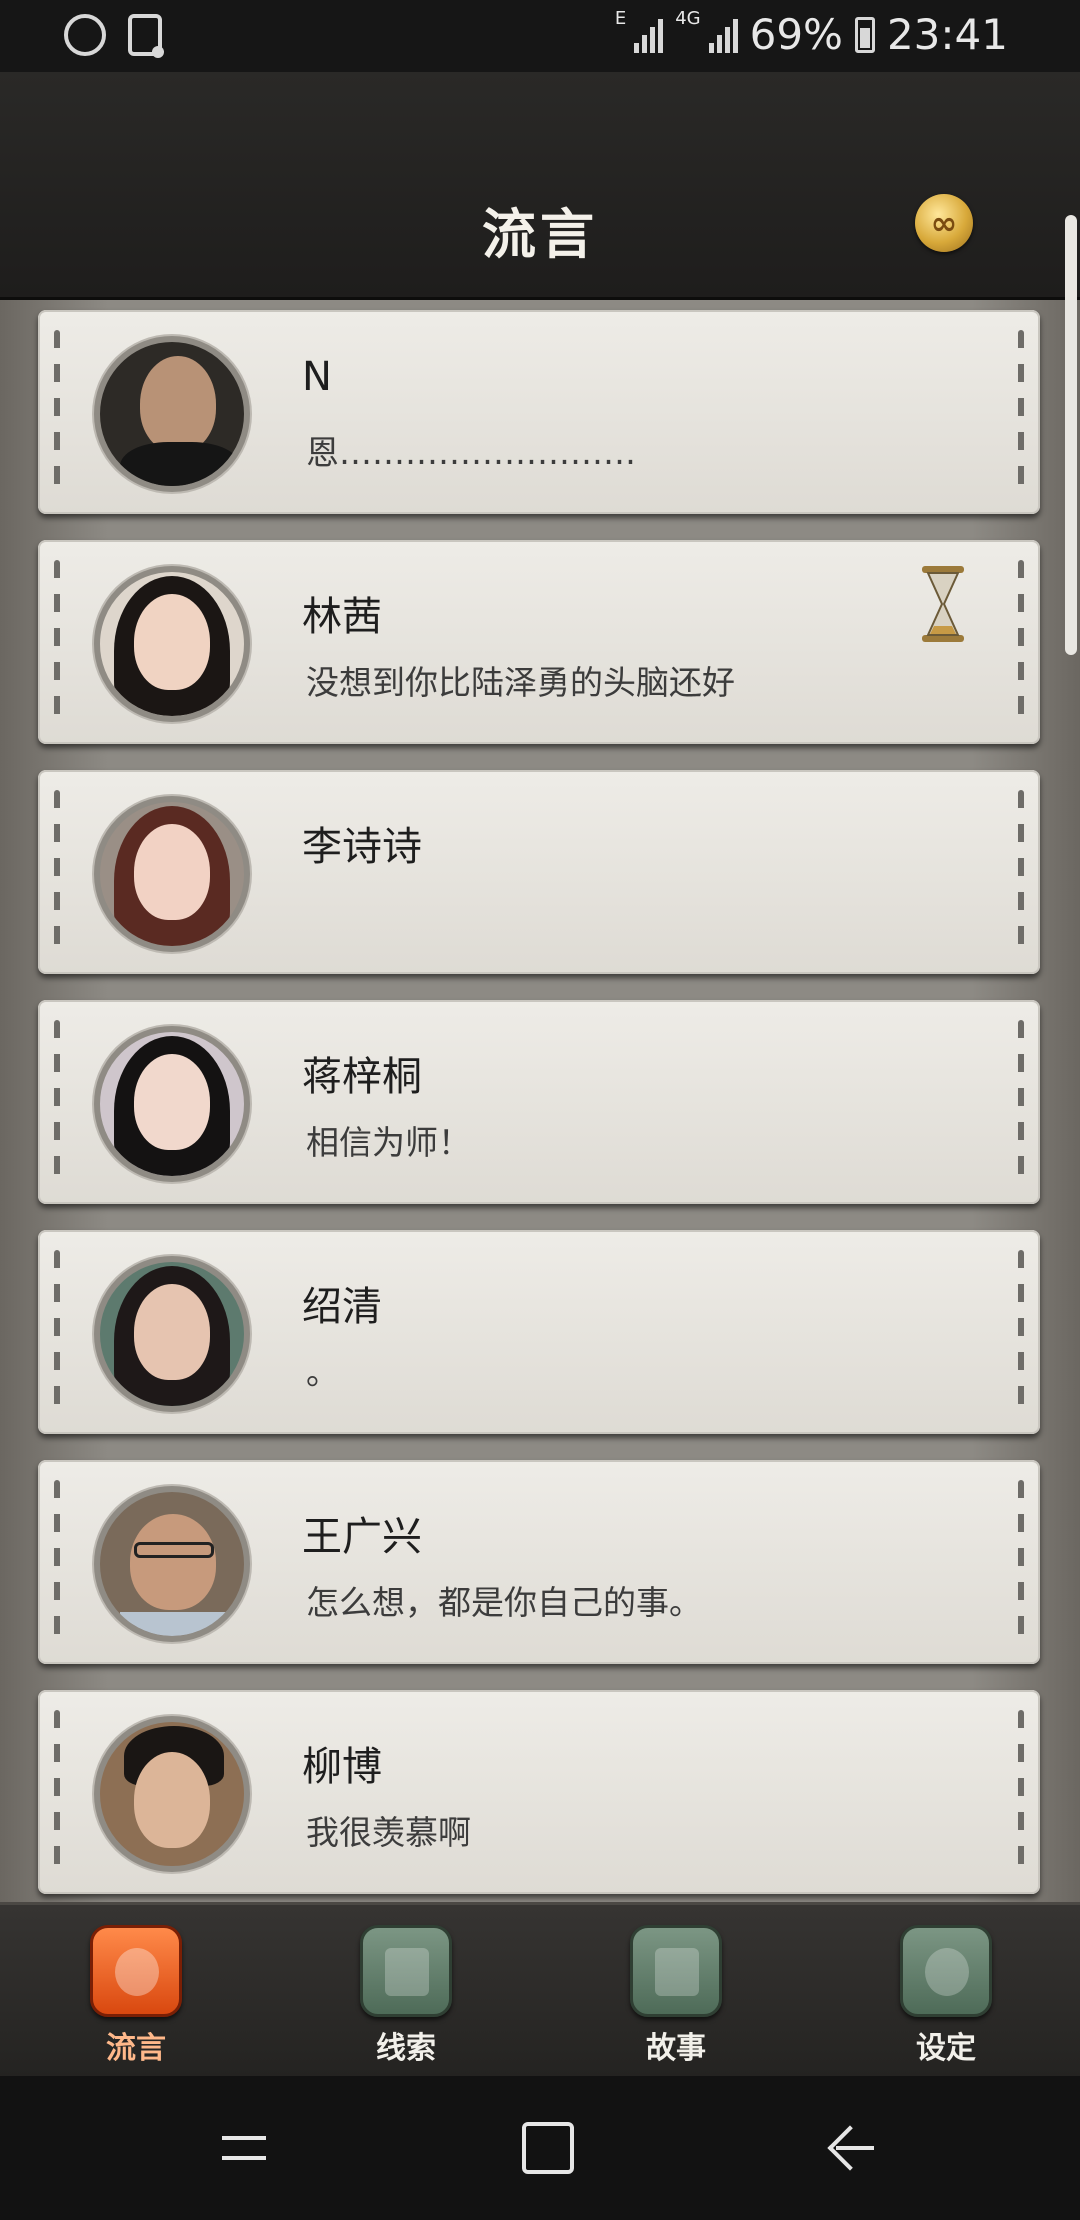 Image resolution: width=1080 pixels, height=2220 pixels. I want to click on contact-message: 我很羡慕啊, so click(388, 1832).